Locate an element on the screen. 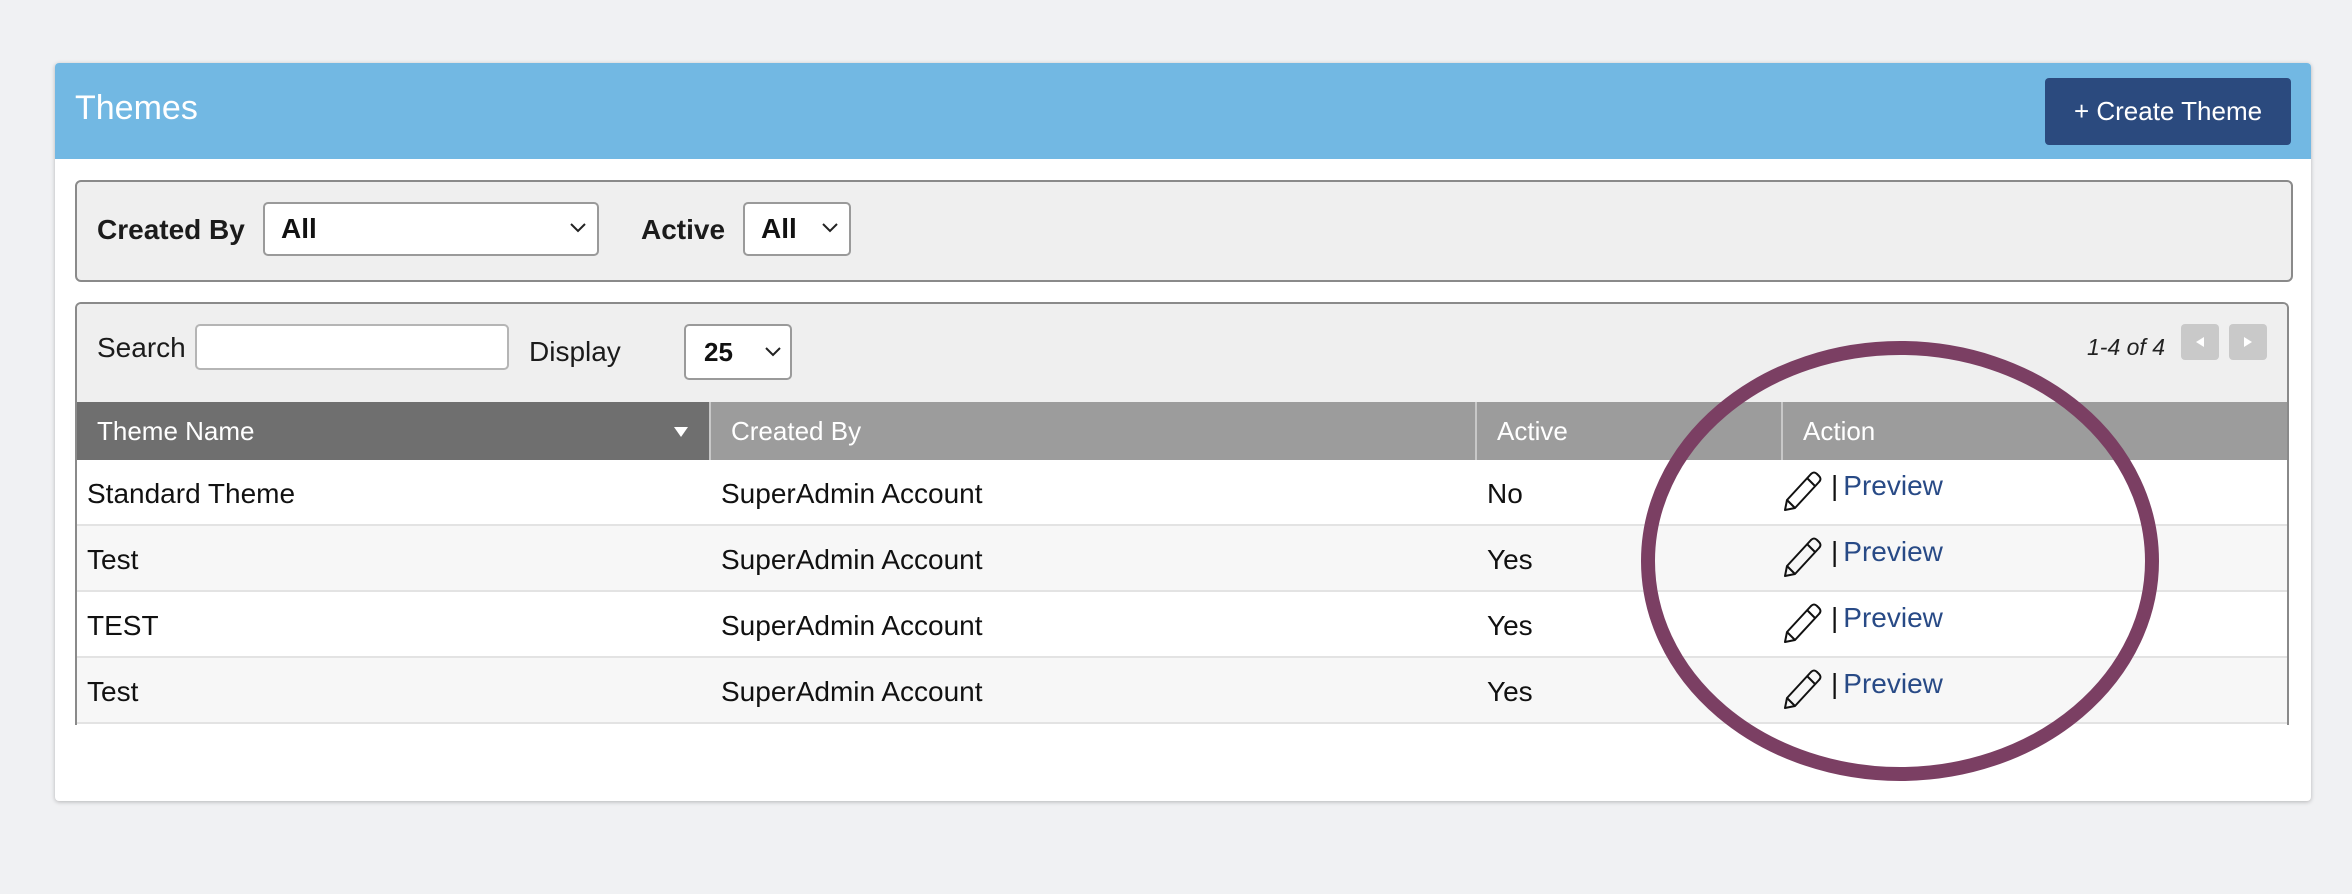  column-header-created-by: Created By is located at coordinates (1094, 431).